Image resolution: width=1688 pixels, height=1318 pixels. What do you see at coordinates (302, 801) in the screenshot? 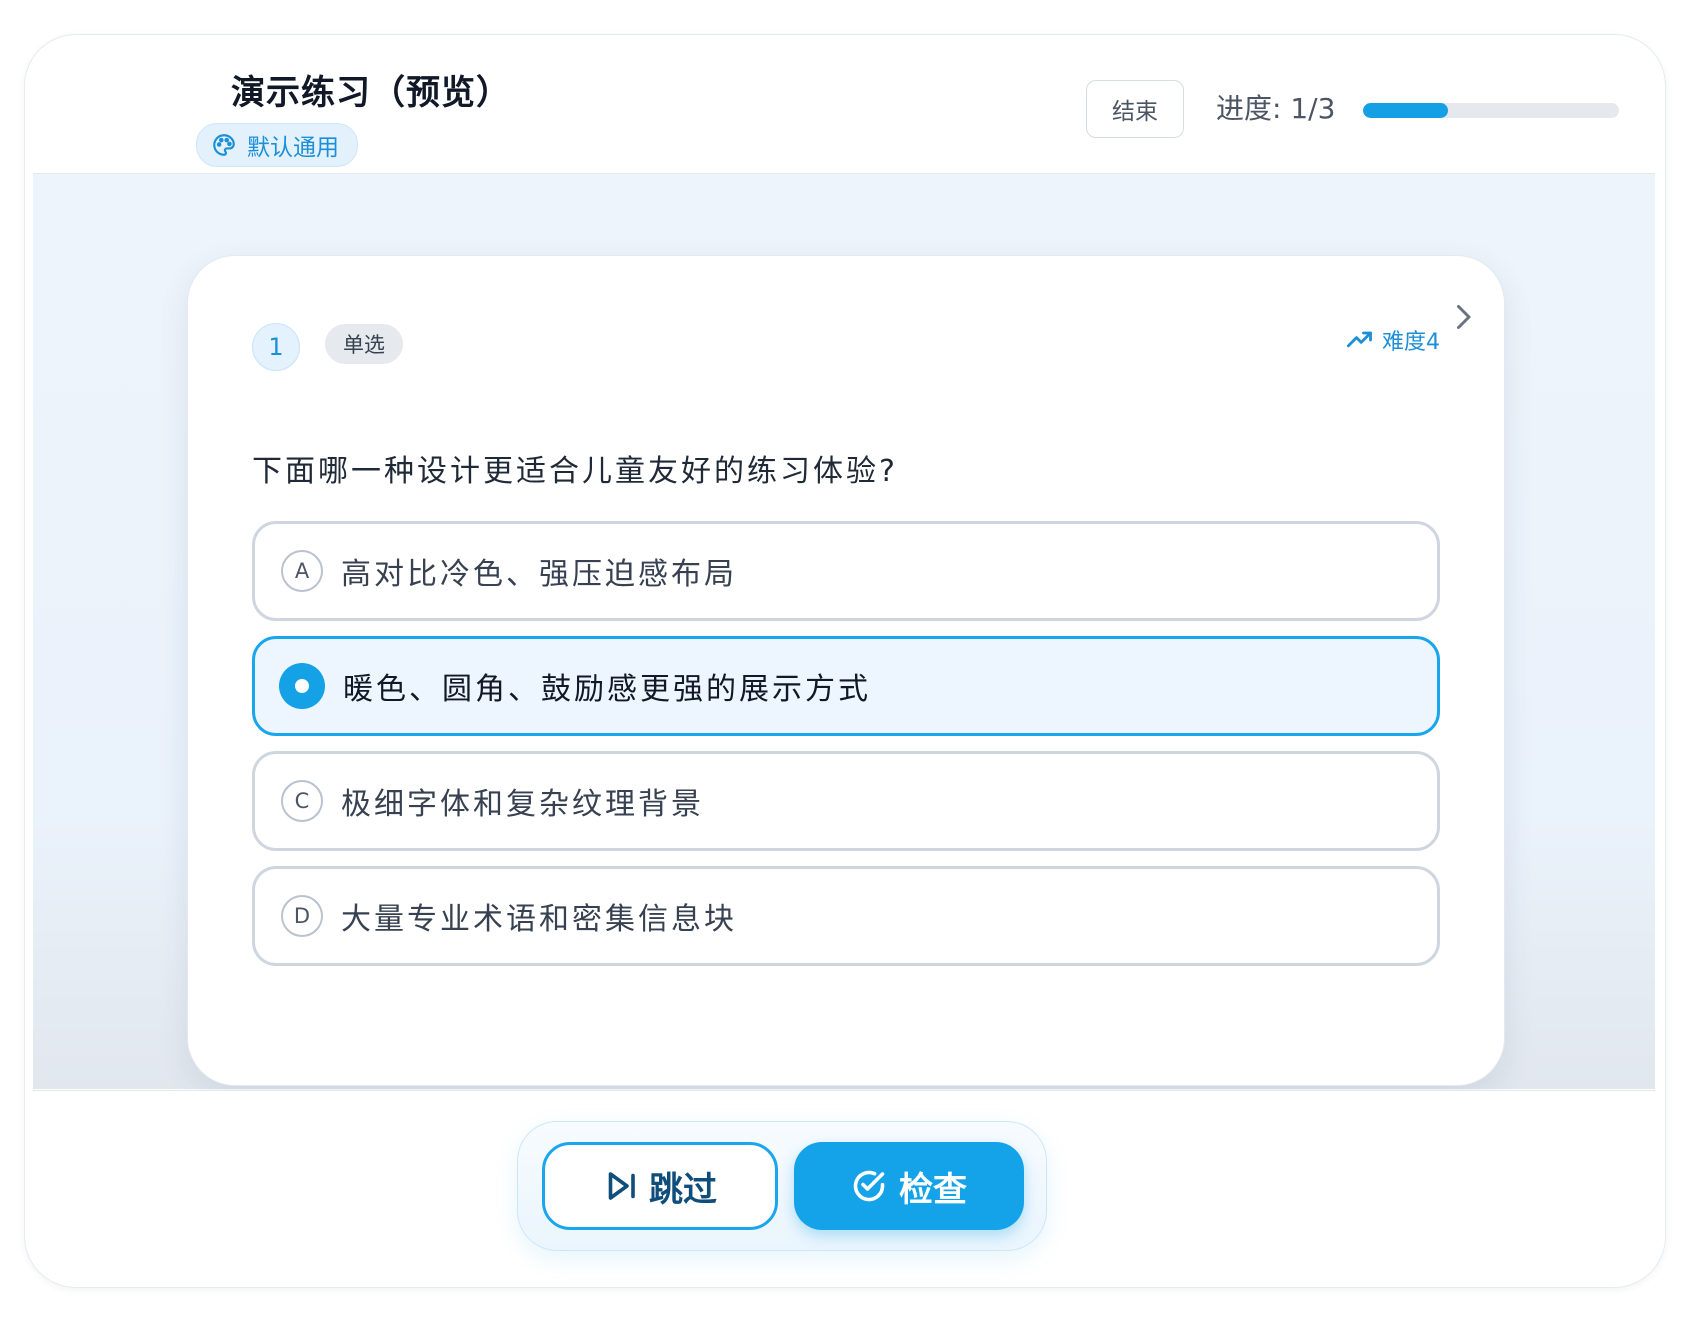
I see `option-letter: C` at bounding box center [302, 801].